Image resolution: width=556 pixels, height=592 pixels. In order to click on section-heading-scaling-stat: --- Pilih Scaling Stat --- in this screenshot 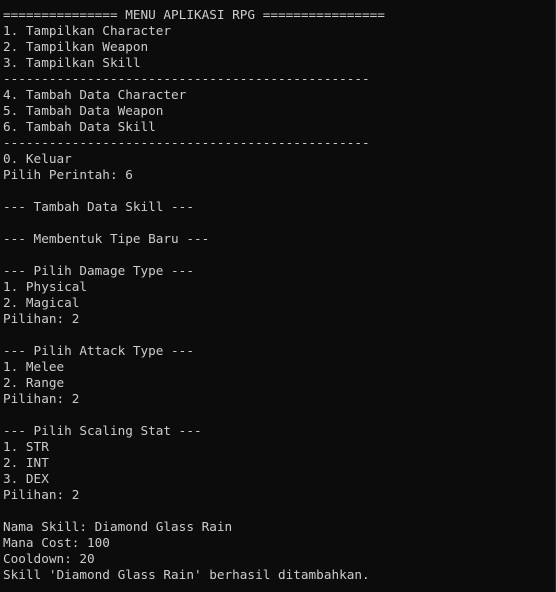, I will do `click(102, 430)`.